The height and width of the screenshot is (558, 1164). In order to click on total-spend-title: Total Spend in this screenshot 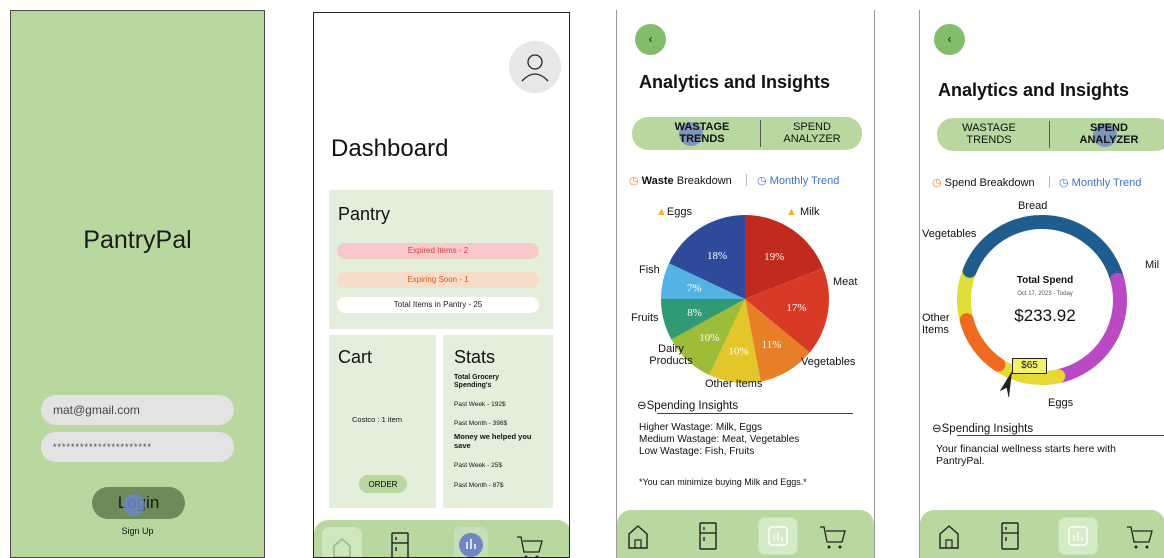, I will do `click(1045, 280)`.